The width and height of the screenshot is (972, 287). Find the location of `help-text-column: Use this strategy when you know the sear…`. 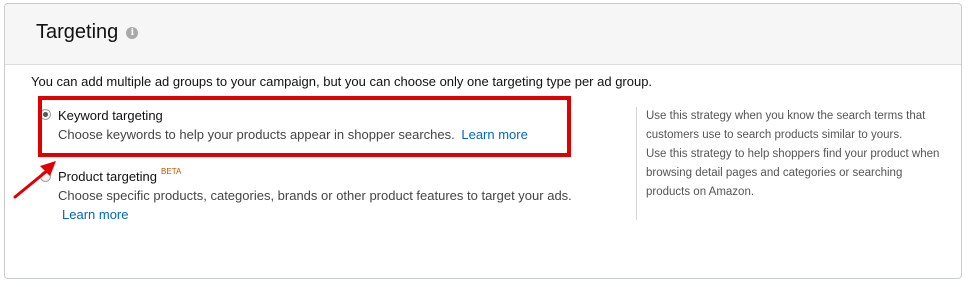

help-text-column: Use this strategy when you know the sear… is located at coordinates (796, 154).